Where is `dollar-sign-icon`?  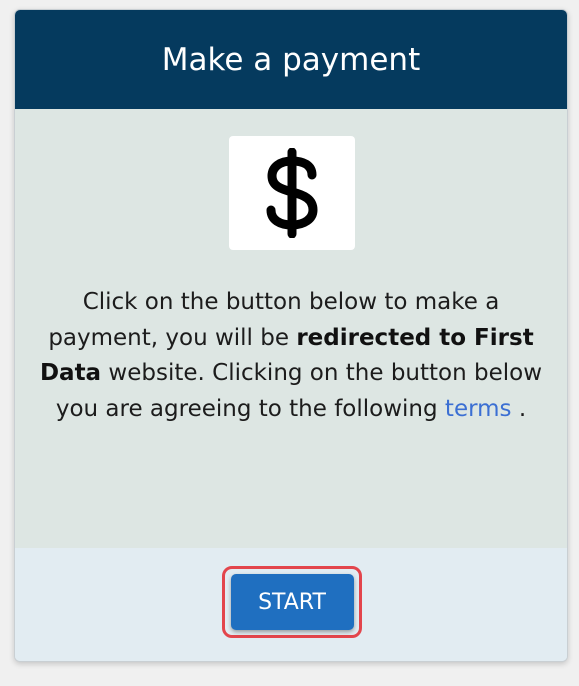 dollar-sign-icon is located at coordinates (292, 193).